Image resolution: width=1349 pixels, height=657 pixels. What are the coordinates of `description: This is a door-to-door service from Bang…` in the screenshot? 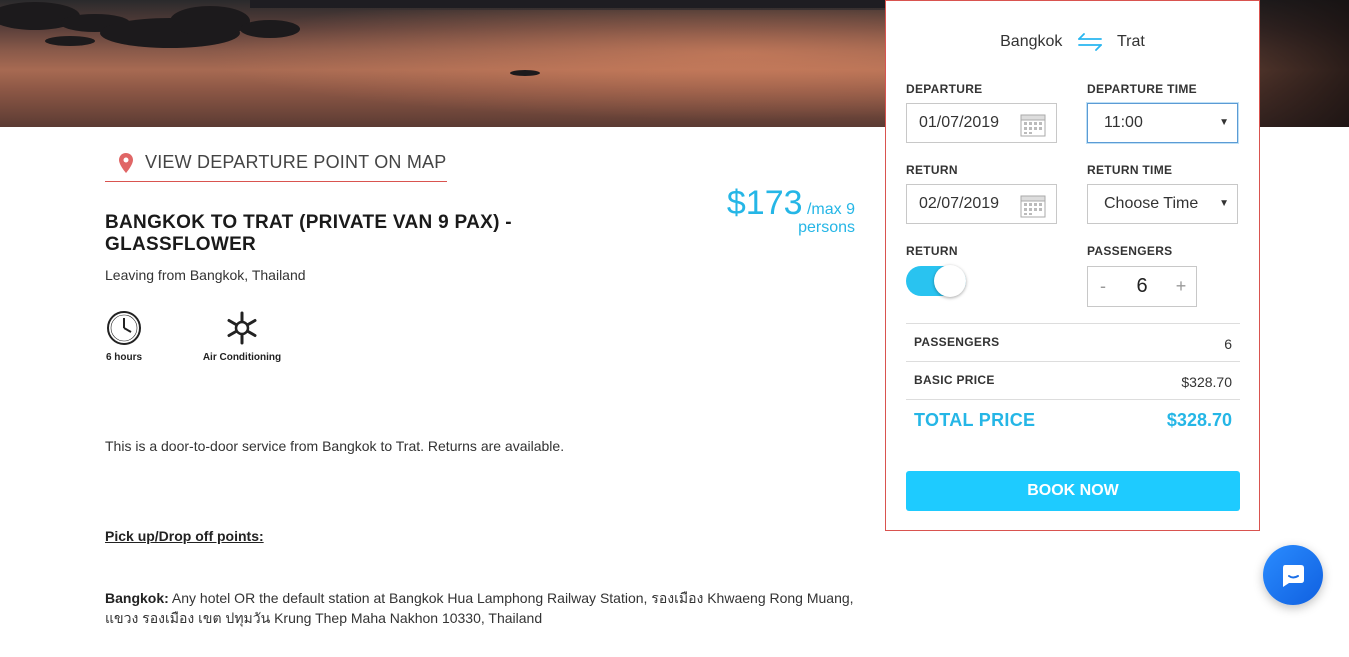 It's located at (335, 446).